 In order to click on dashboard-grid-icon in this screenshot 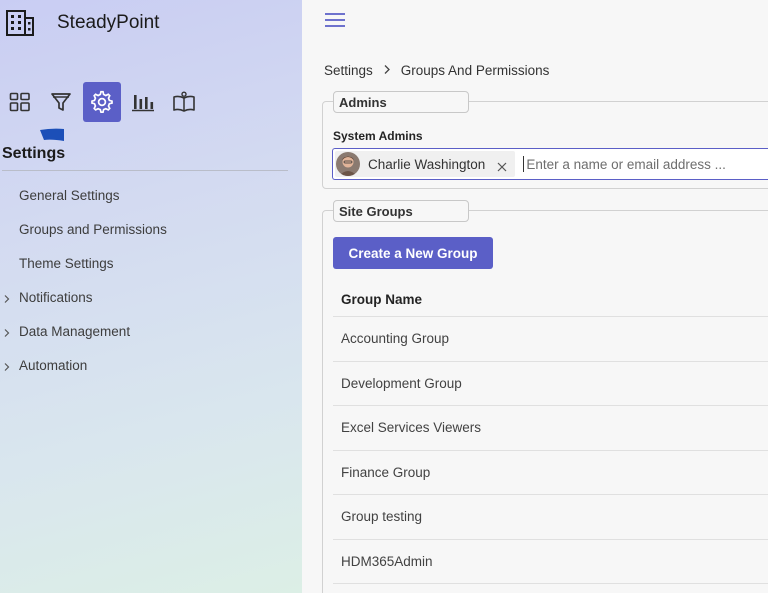, I will do `click(20, 102)`.